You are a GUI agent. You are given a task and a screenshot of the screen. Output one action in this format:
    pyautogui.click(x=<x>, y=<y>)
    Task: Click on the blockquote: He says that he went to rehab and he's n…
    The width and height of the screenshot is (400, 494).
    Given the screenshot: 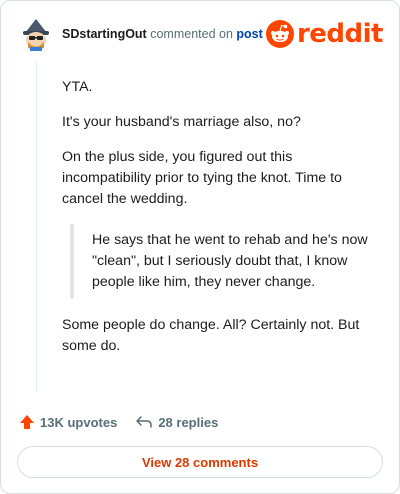 What is the action you would take?
    pyautogui.click(x=226, y=261)
    